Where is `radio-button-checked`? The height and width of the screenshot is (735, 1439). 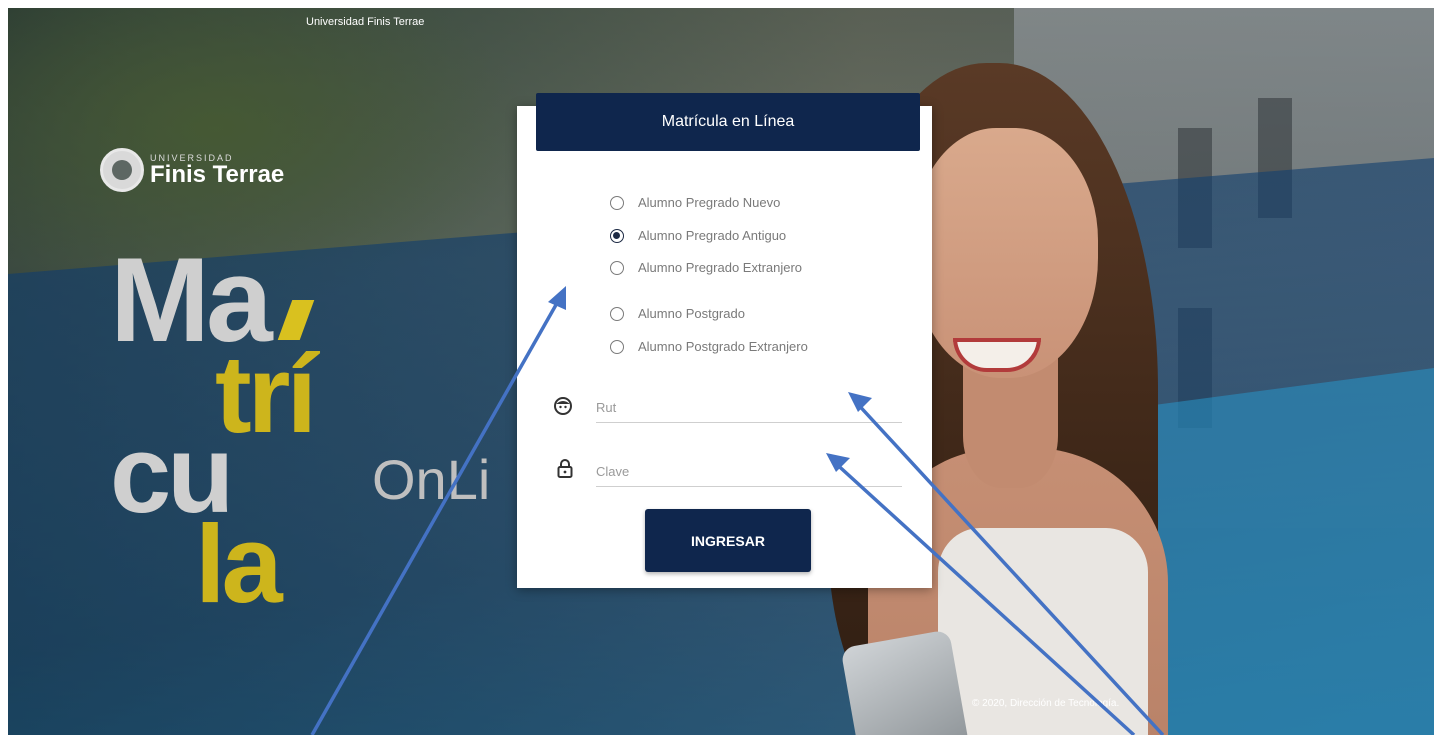
radio-button-checked is located at coordinates (617, 235).